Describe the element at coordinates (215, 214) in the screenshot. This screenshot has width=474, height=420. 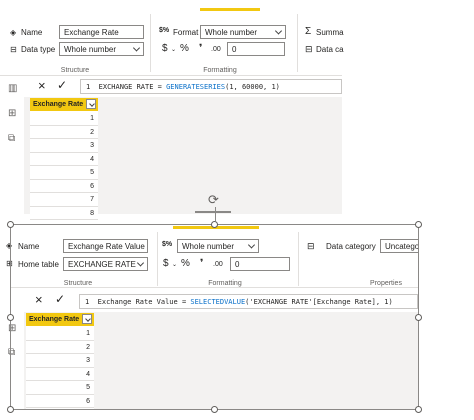
I see `rotate-stem` at that location.